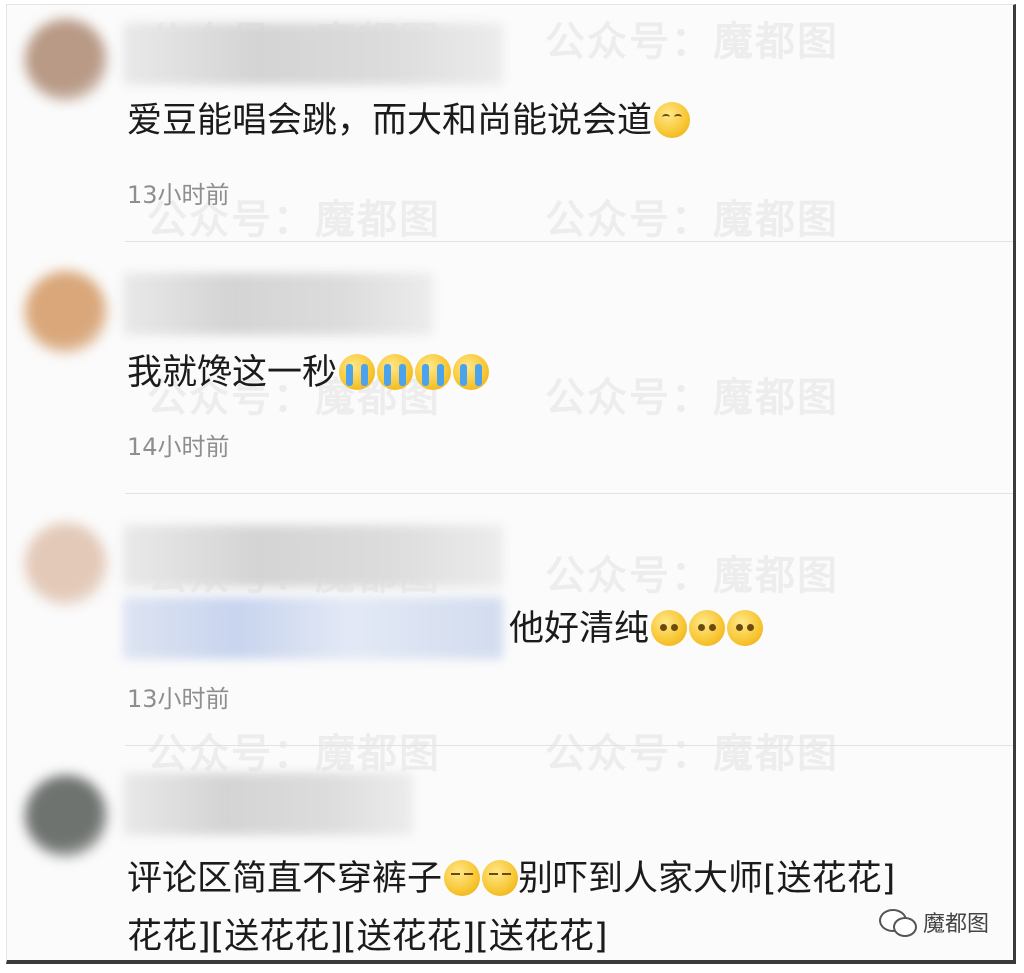  I want to click on comment-text-line2: 花花][送花花][送花花][送花花], so click(367, 937).